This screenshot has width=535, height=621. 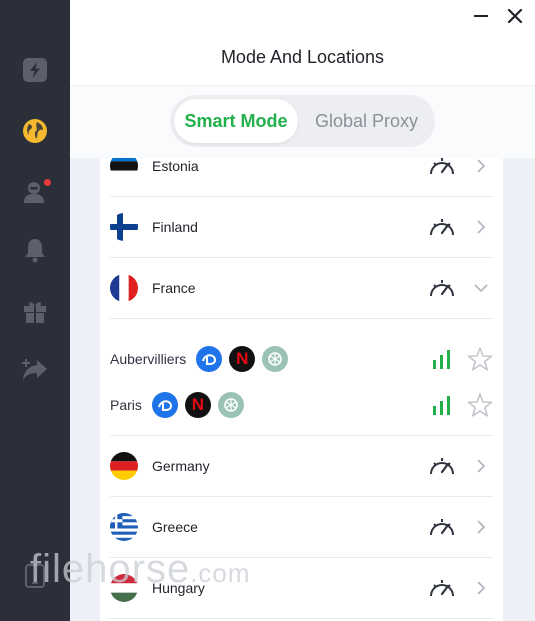 I want to click on country-row-france: France, so click(x=301, y=288).